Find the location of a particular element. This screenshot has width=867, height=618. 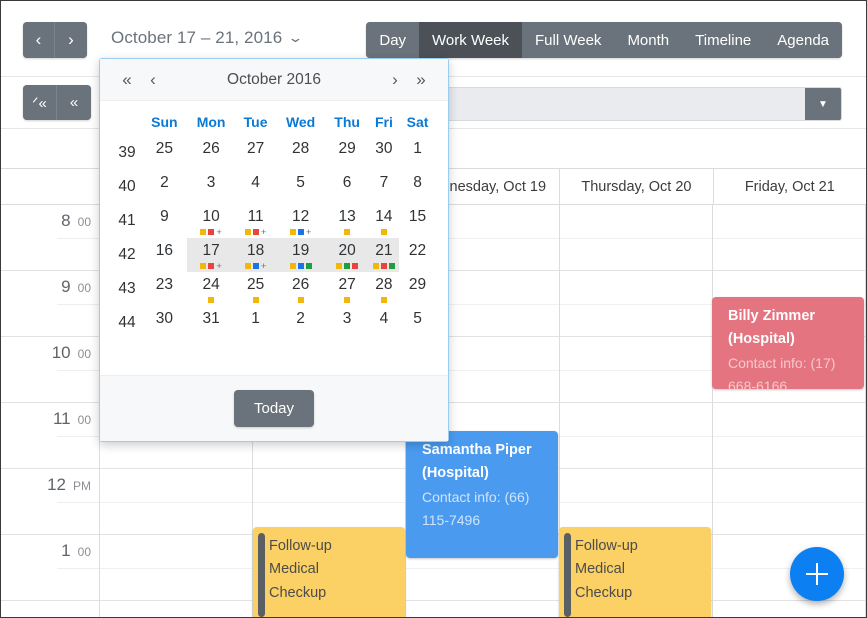

time-hour: 1 is located at coordinates (66, 550).